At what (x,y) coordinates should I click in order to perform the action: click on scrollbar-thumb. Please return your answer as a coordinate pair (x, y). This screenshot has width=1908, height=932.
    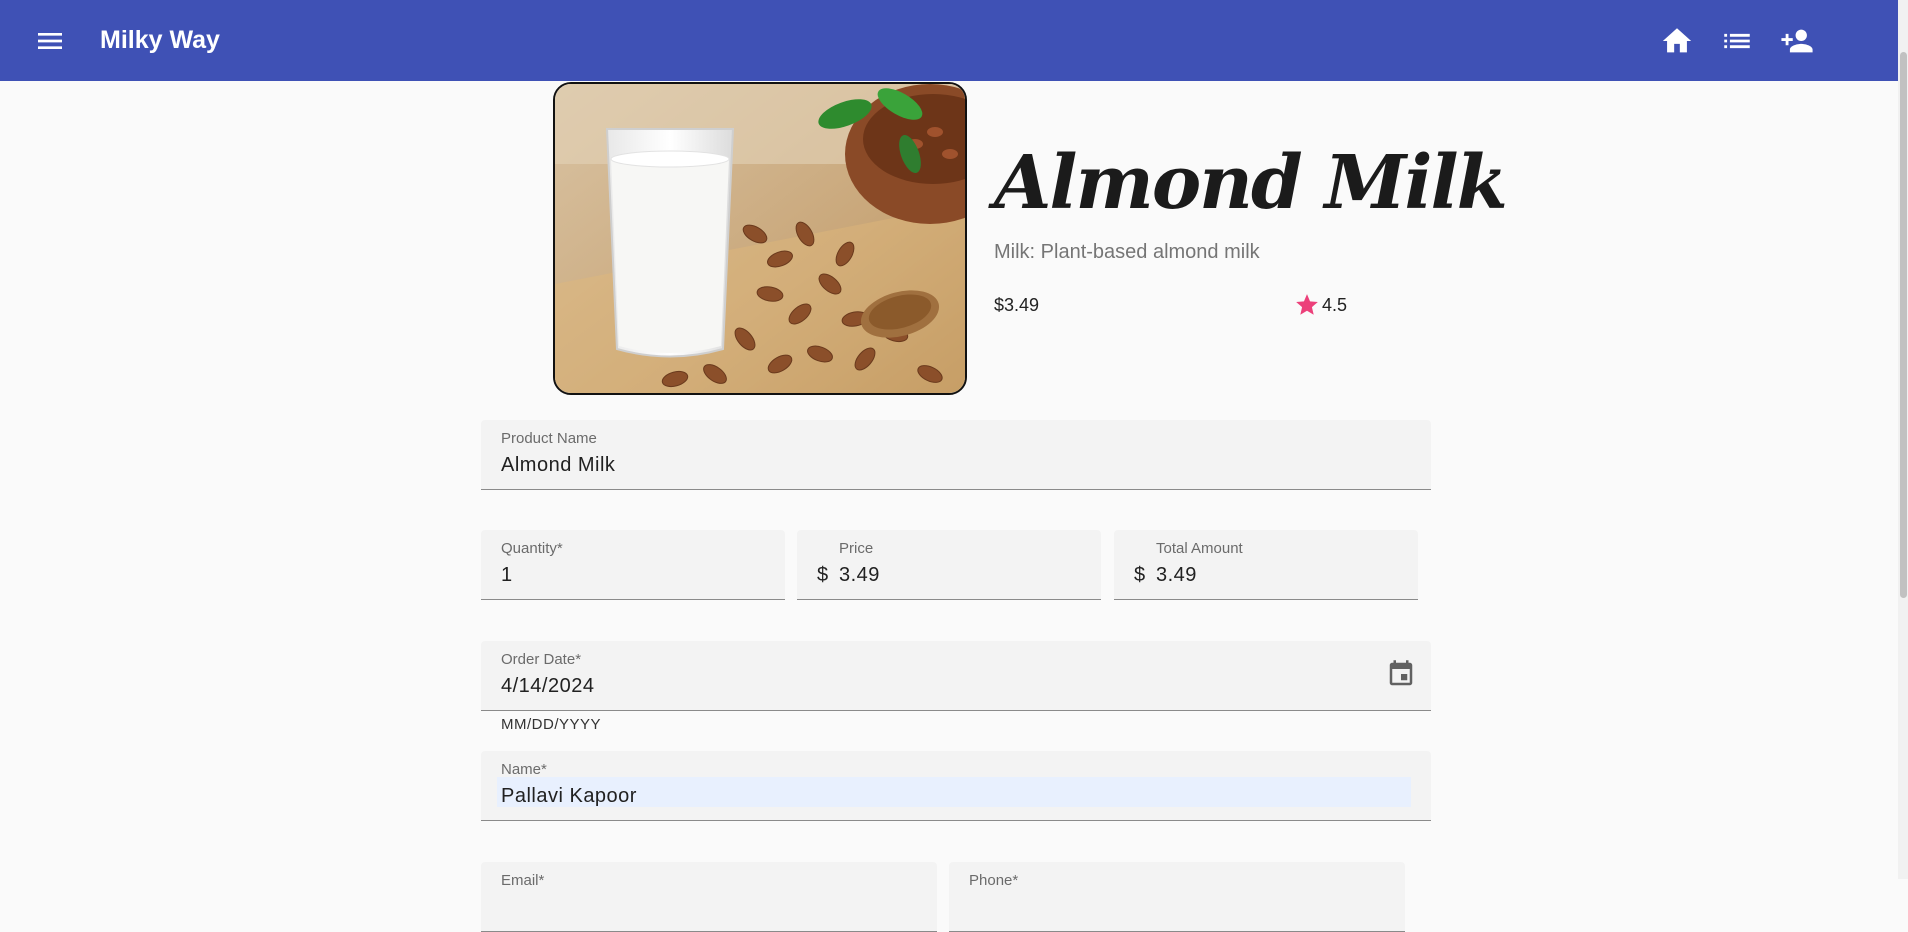
    Looking at the image, I should click on (1903, 325).